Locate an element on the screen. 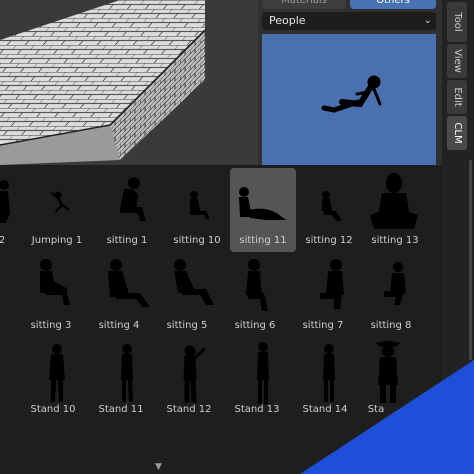 This screenshot has width=474, height=474. tab-tool: Tool is located at coordinates (457, 22).